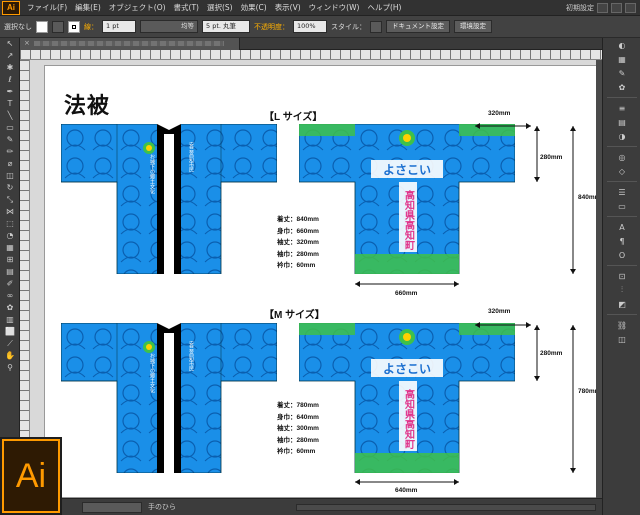  Describe the element at coordinates (25, 279) in the screenshot. I see `vertical-ruler` at that location.